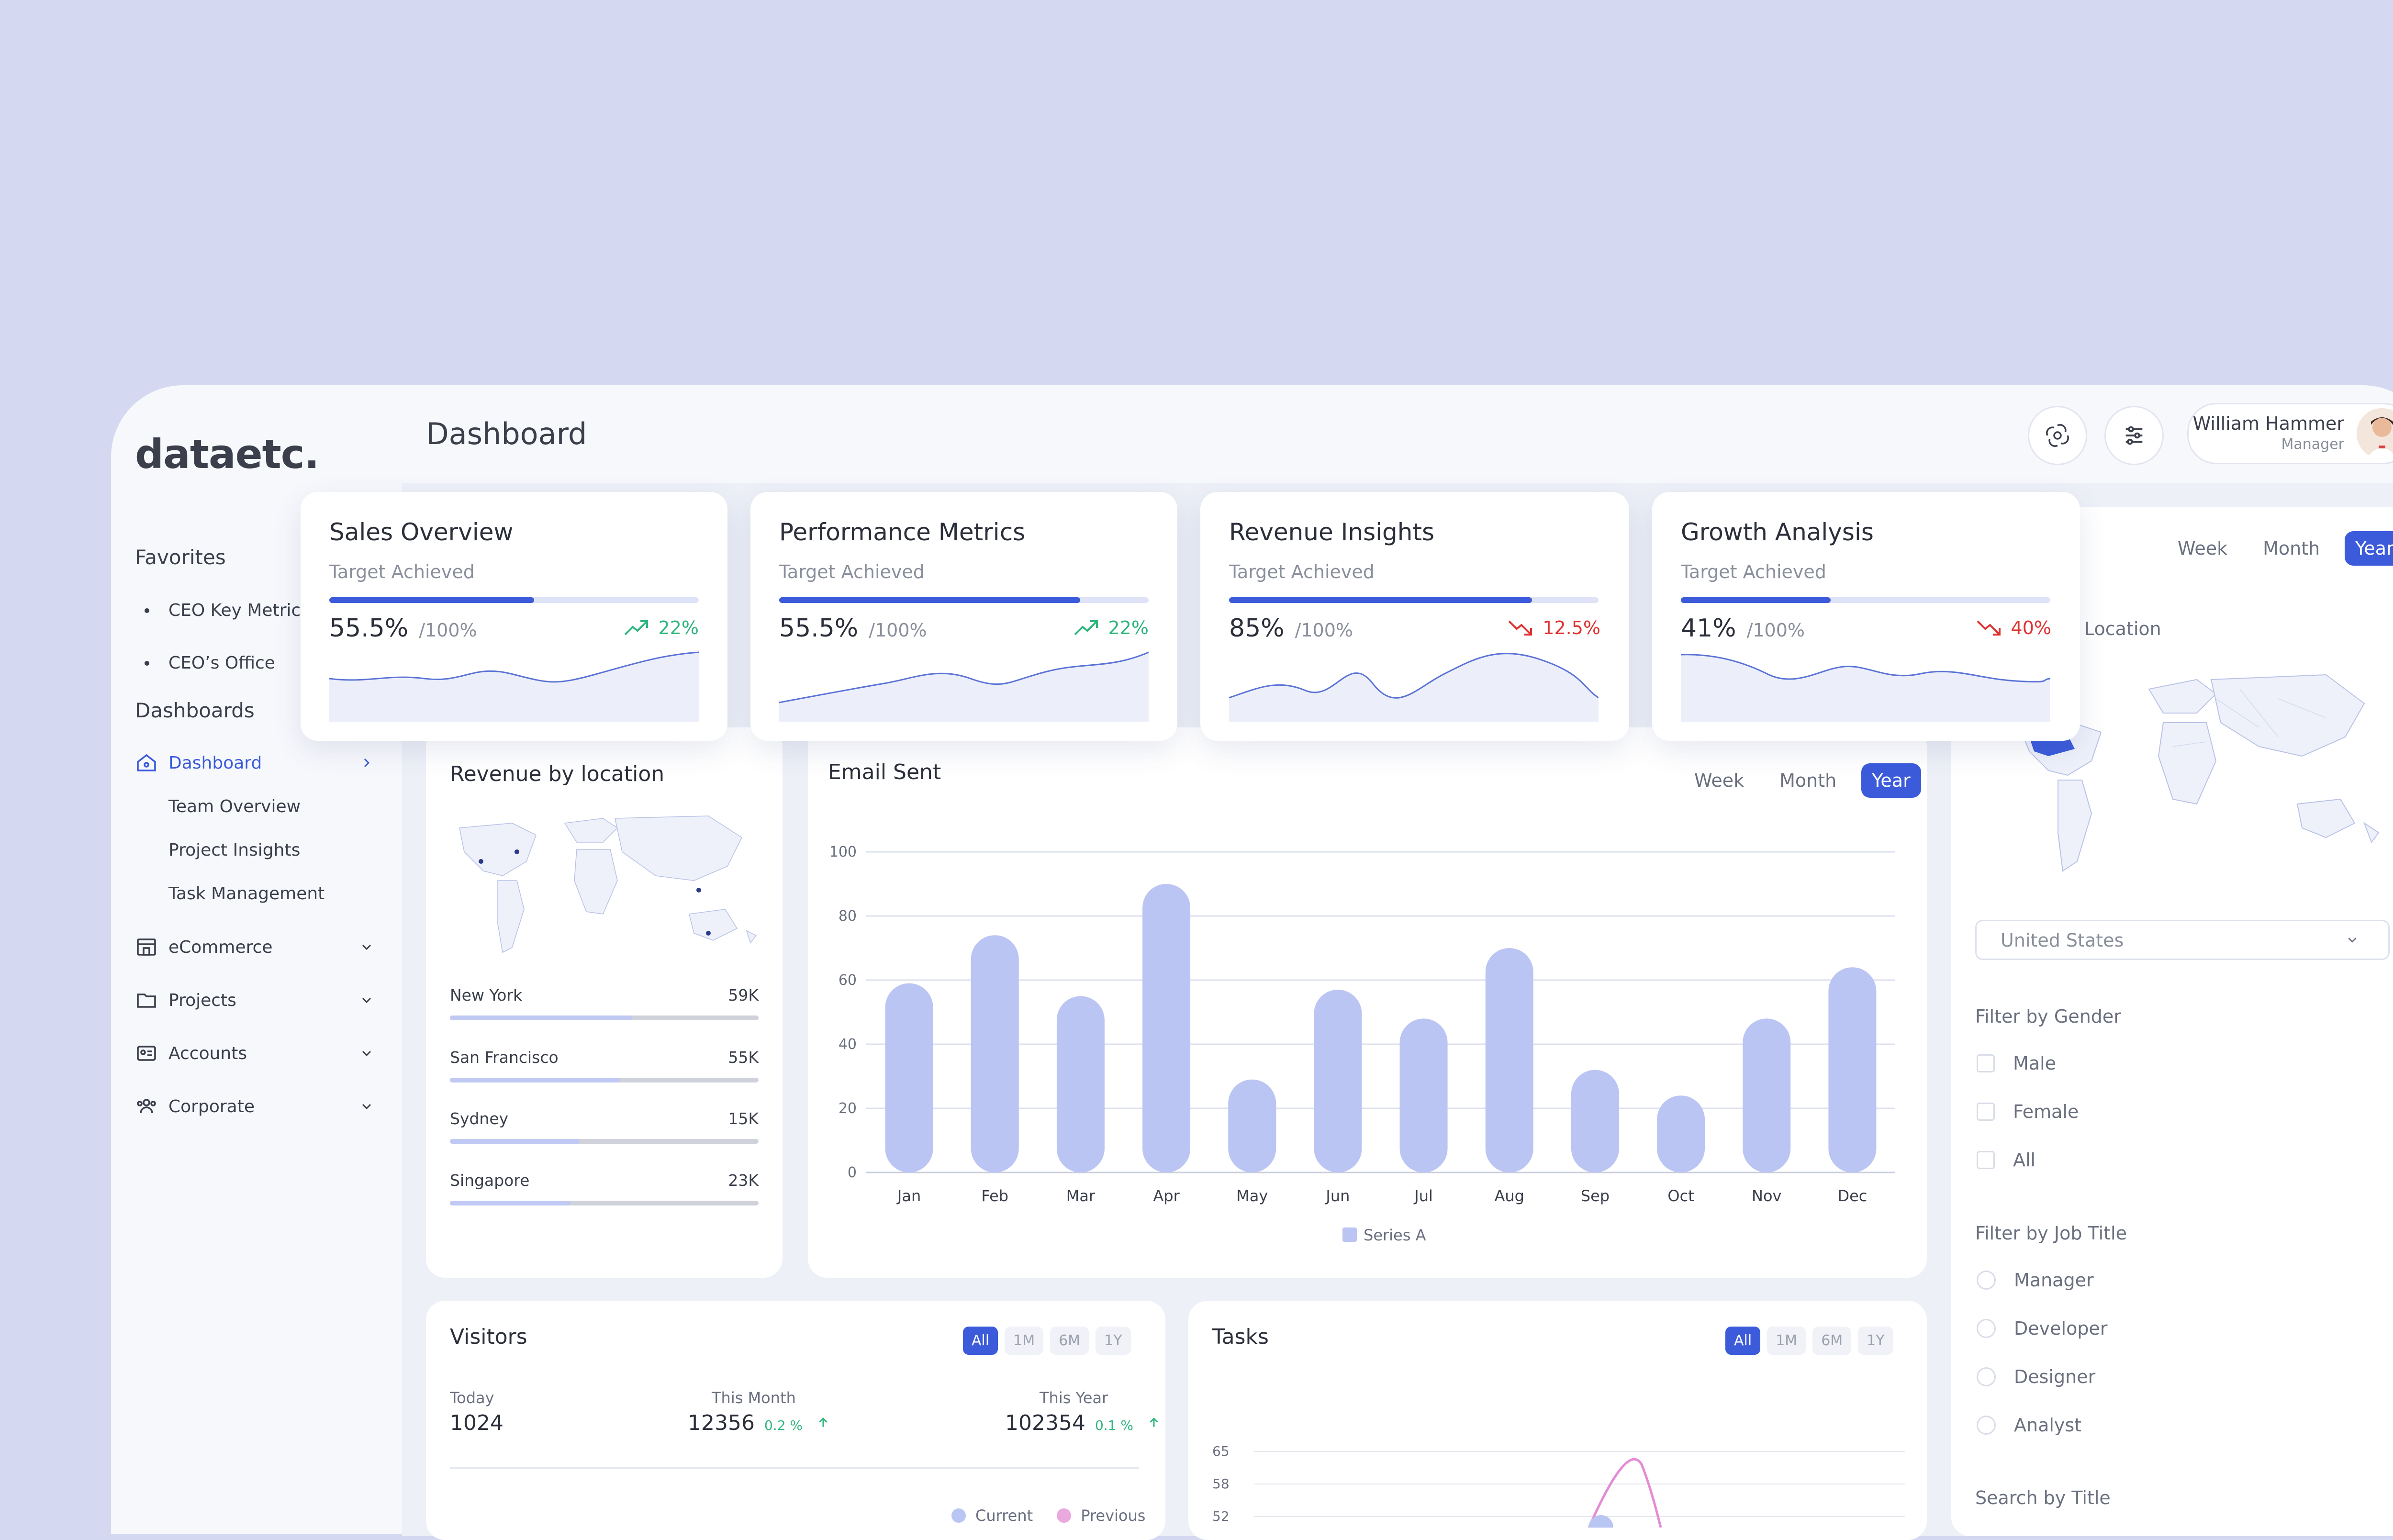 The width and height of the screenshot is (2393, 1540). What do you see at coordinates (255, 1107) in the screenshot?
I see `sidebar-item-corporate: Corporate` at bounding box center [255, 1107].